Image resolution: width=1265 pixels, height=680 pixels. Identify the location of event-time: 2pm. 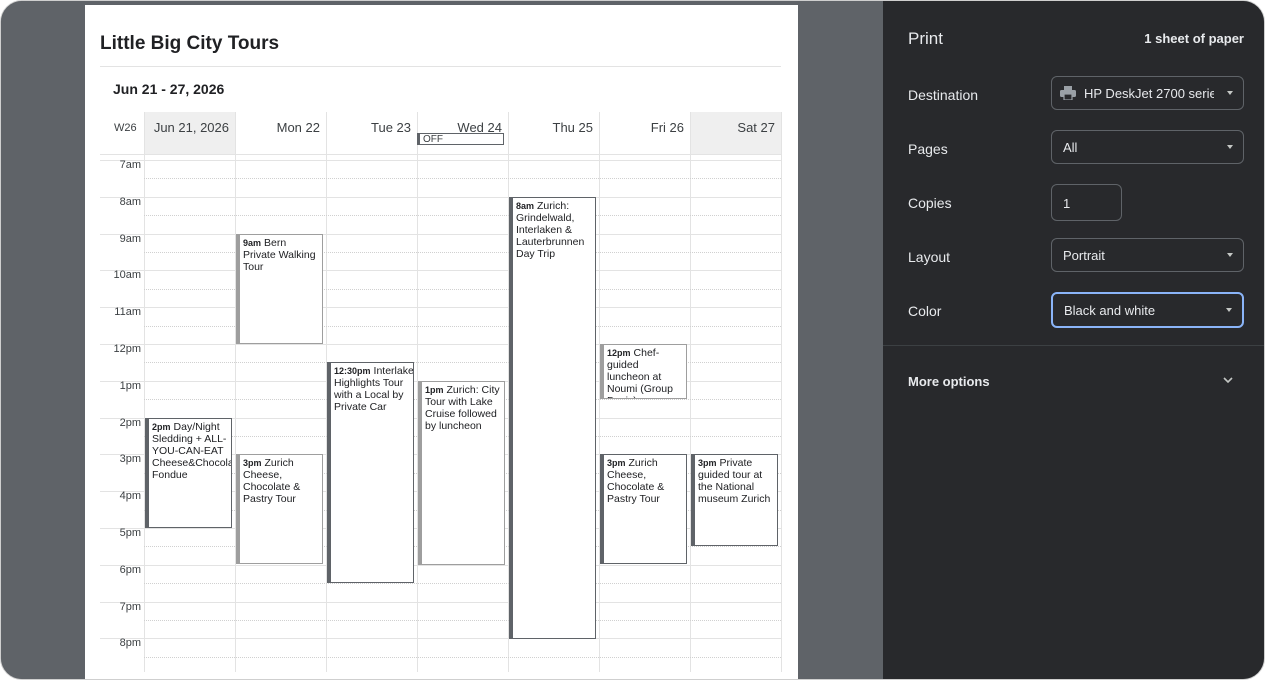
(161, 427).